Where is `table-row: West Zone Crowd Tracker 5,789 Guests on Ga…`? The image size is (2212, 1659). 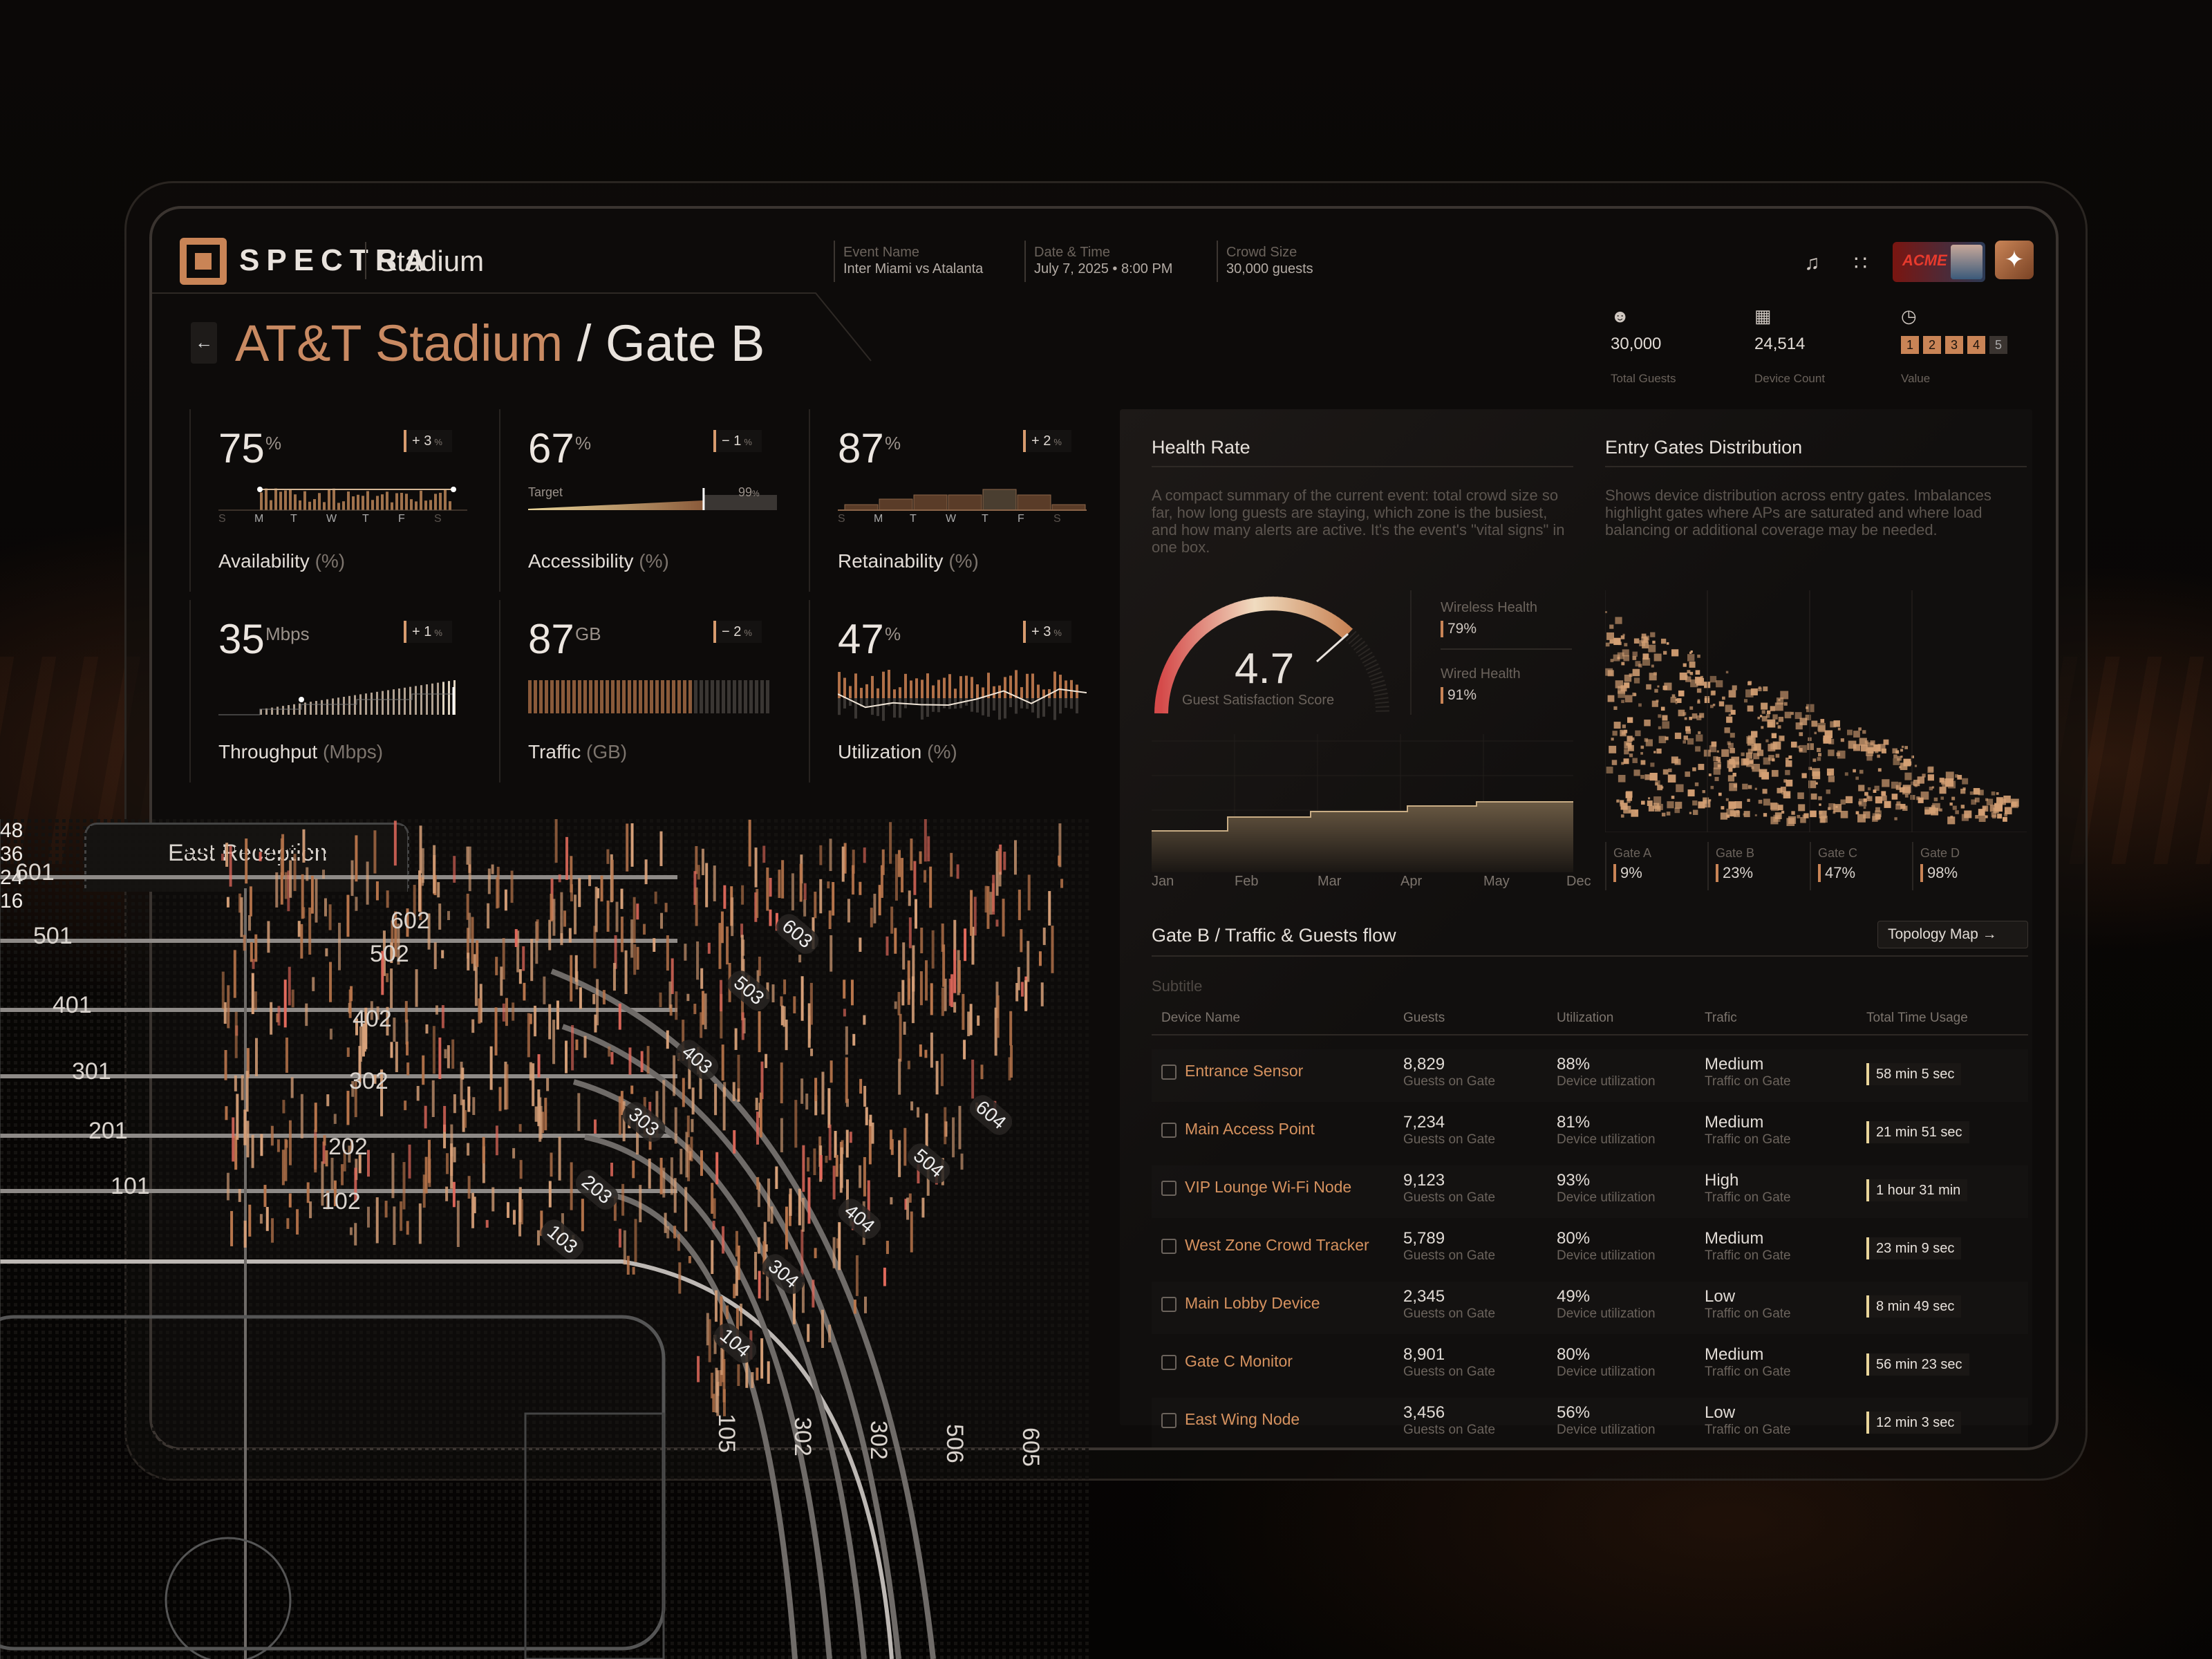
table-row: West Zone Crowd Tracker 5,789 Guests on Ga… is located at coordinates (1590, 1250).